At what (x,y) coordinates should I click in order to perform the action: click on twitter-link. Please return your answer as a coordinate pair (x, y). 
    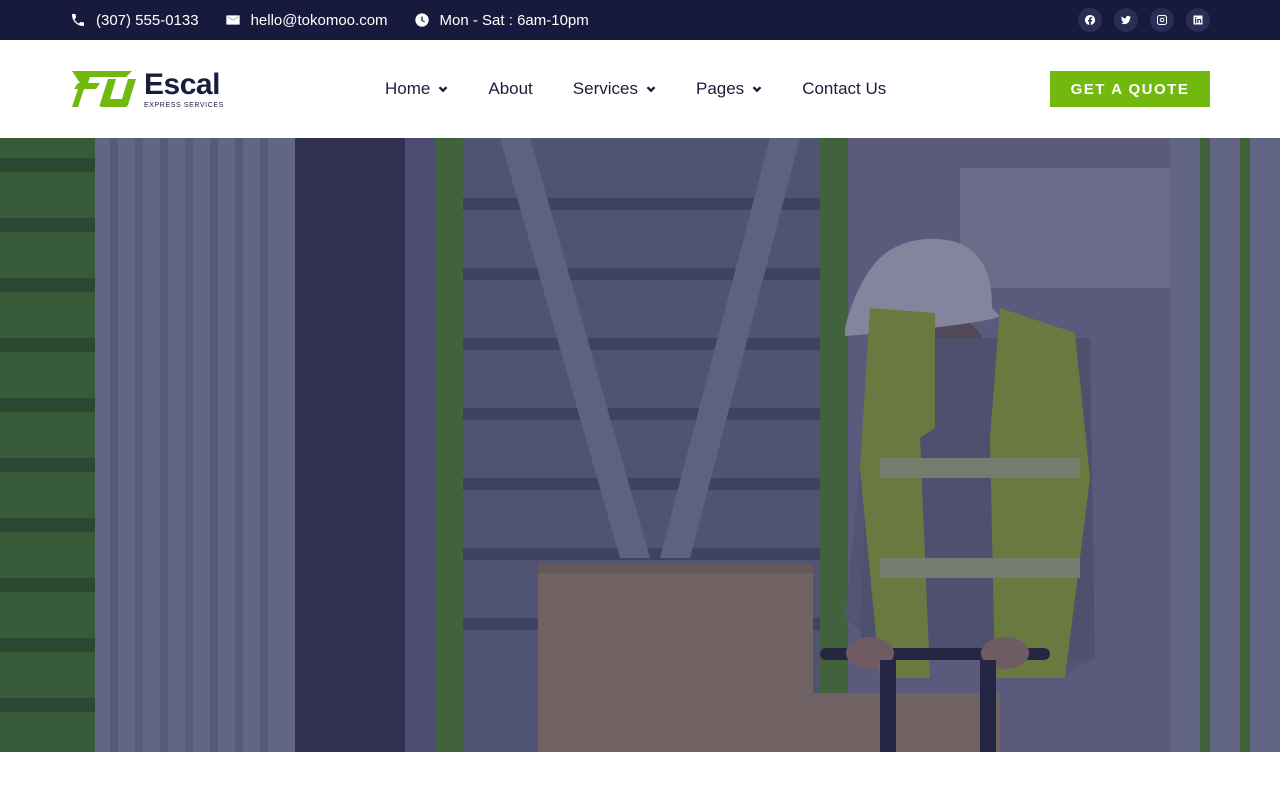
    Looking at the image, I should click on (1126, 20).